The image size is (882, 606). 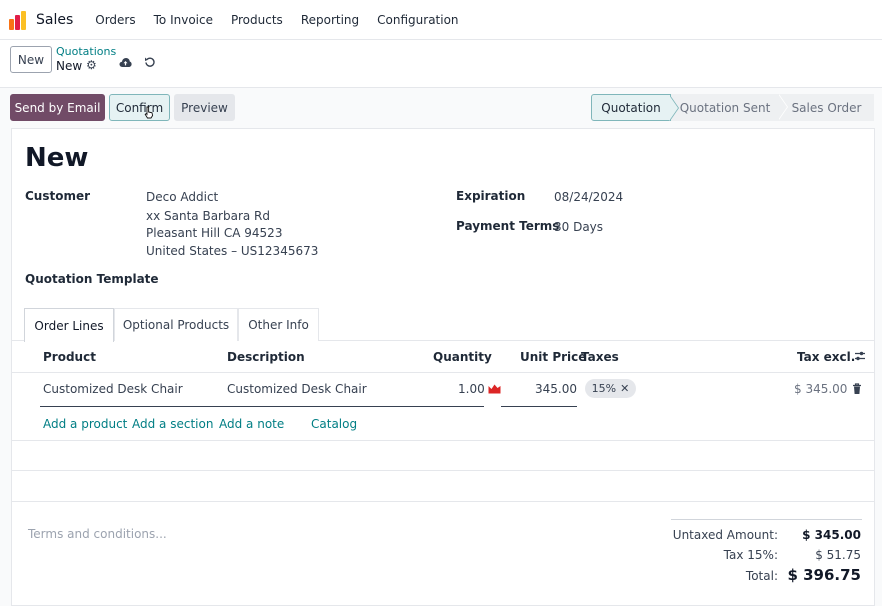 What do you see at coordinates (92, 279) in the screenshot?
I see `quotation-template-label: Quotation Template` at bounding box center [92, 279].